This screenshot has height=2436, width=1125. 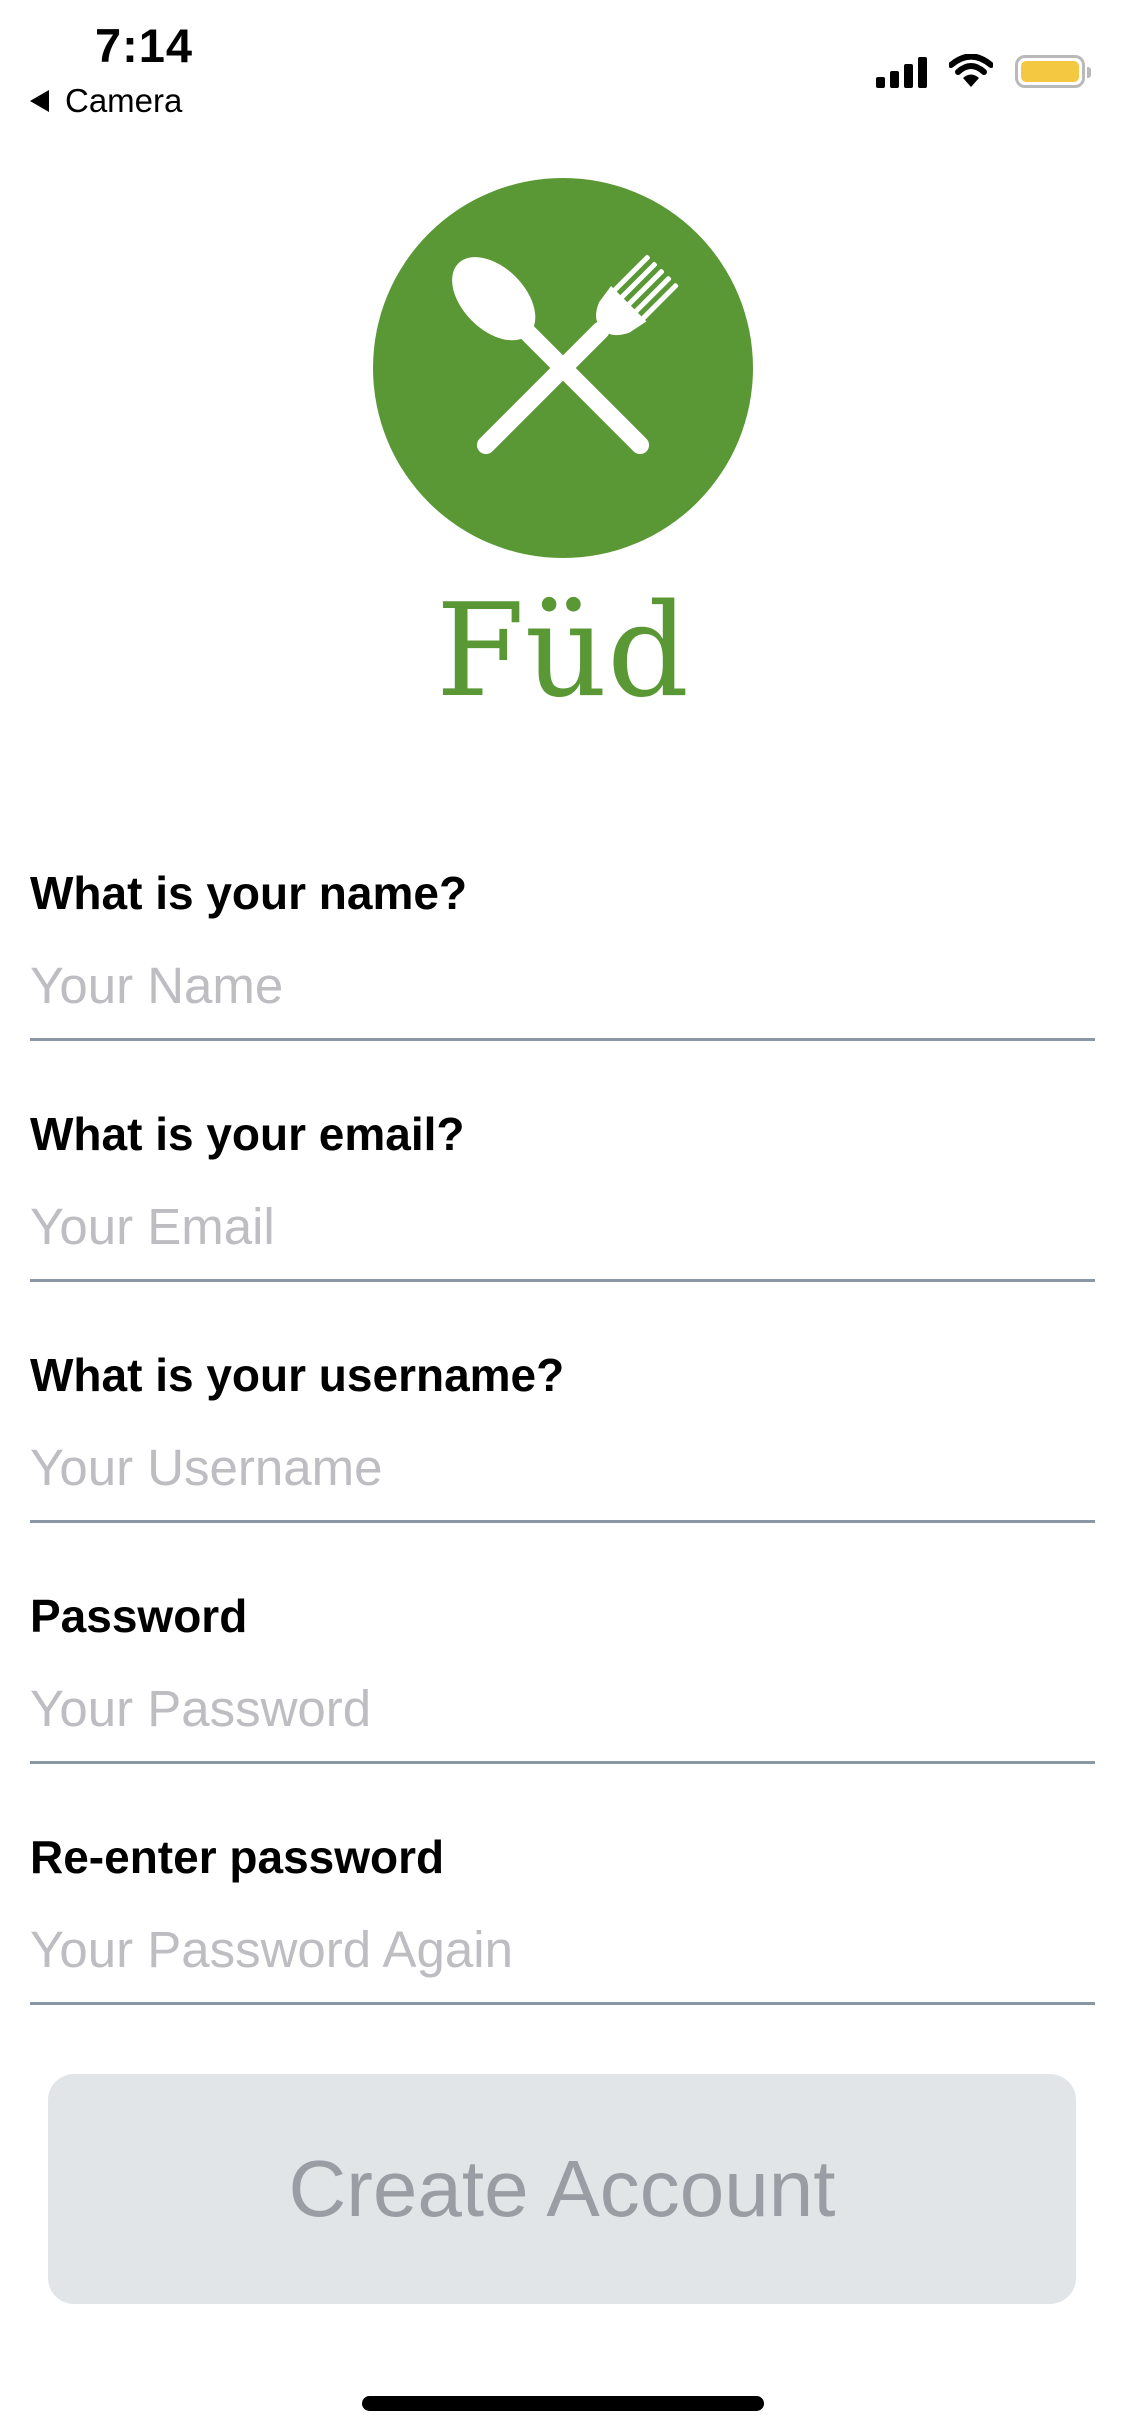 I want to click on spoon-fork-icon, so click(x=565, y=354).